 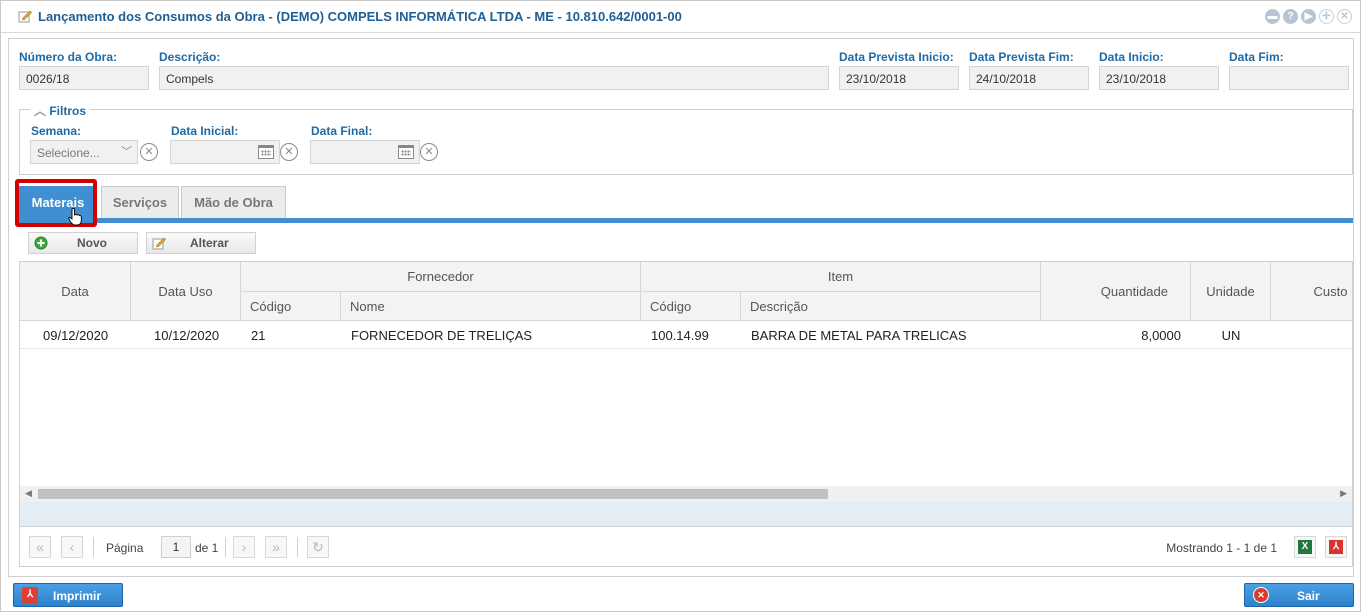 What do you see at coordinates (491, 306) in the screenshot?
I see `header-fornecedor-nome: Nome` at bounding box center [491, 306].